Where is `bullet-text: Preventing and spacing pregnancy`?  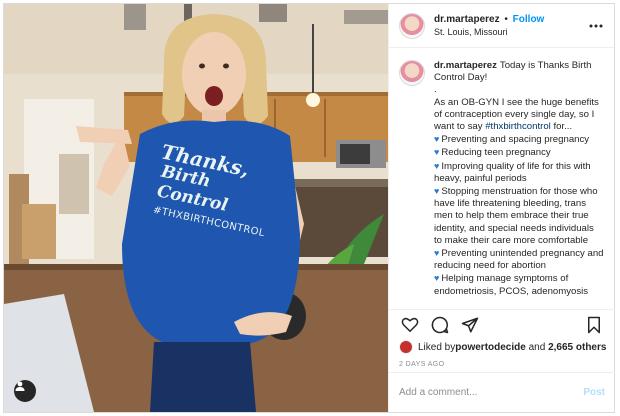 bullet-text: Preventing and spacing pregnancy is located at coordinates (515, 140).